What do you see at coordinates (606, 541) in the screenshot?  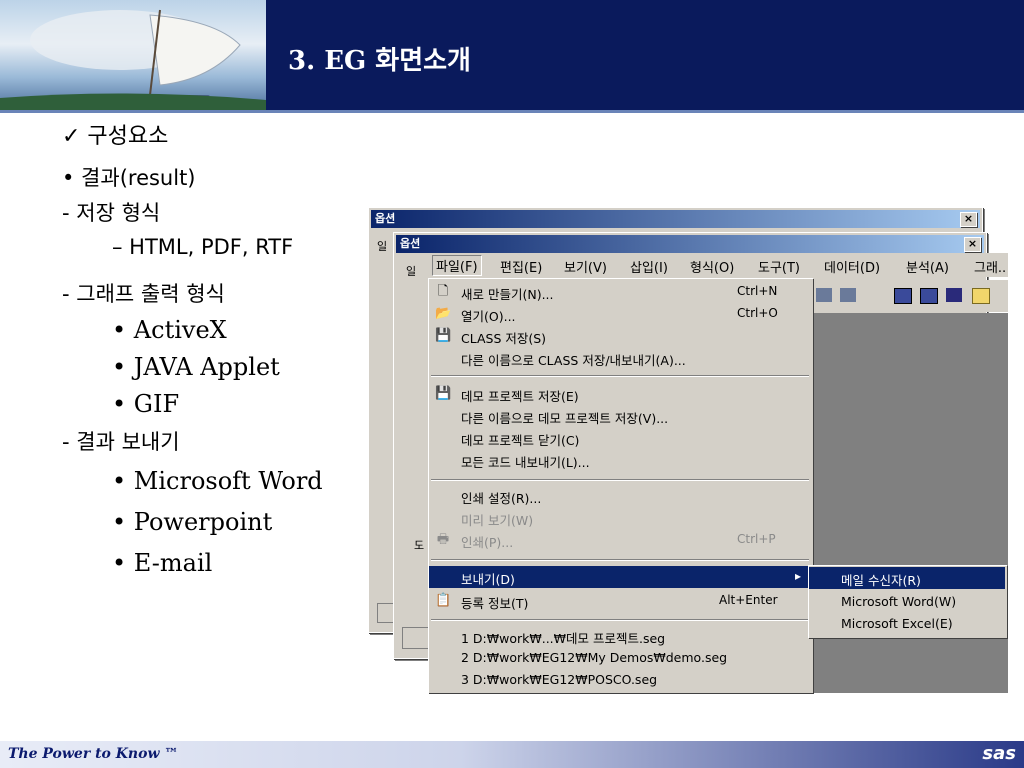 I see `menu-item-print: 🖶 인쇄(P)... Ctrl+P` at bounding box center [606, 541].